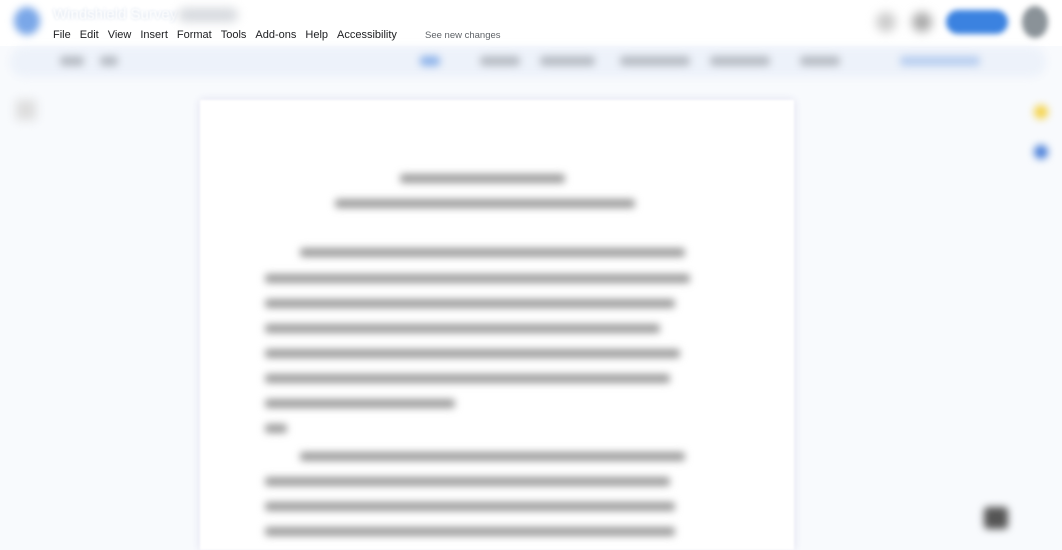  Describe the element at coordinates (234, 35) in the screenshot. I see `menu-tools: Tools` at that location.